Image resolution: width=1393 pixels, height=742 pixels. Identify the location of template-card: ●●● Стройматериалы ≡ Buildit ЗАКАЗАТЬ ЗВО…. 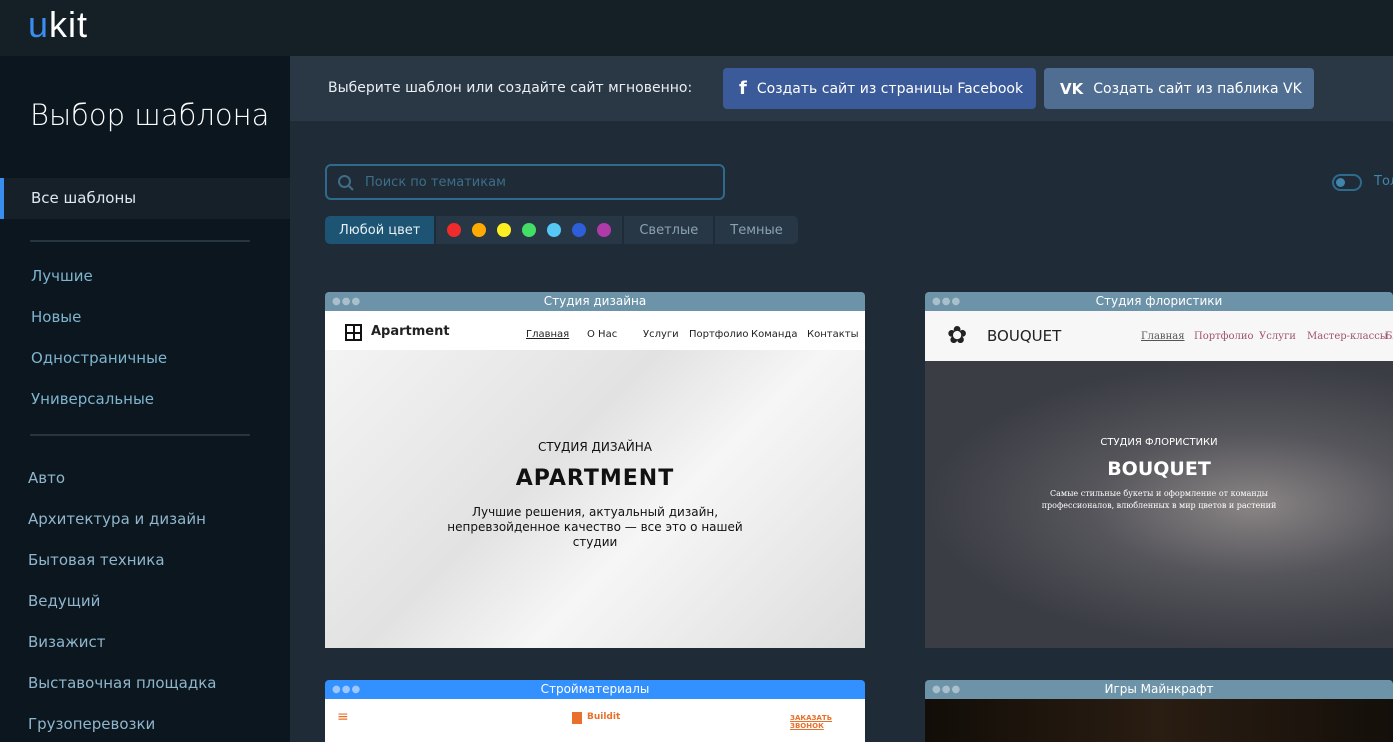
(595, 711).